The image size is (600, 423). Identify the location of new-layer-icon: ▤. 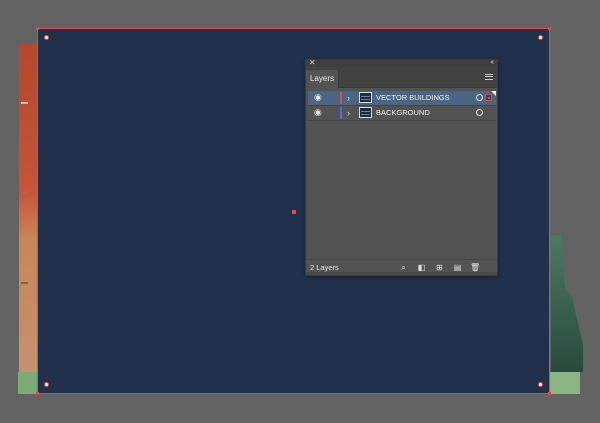
(457, 267).